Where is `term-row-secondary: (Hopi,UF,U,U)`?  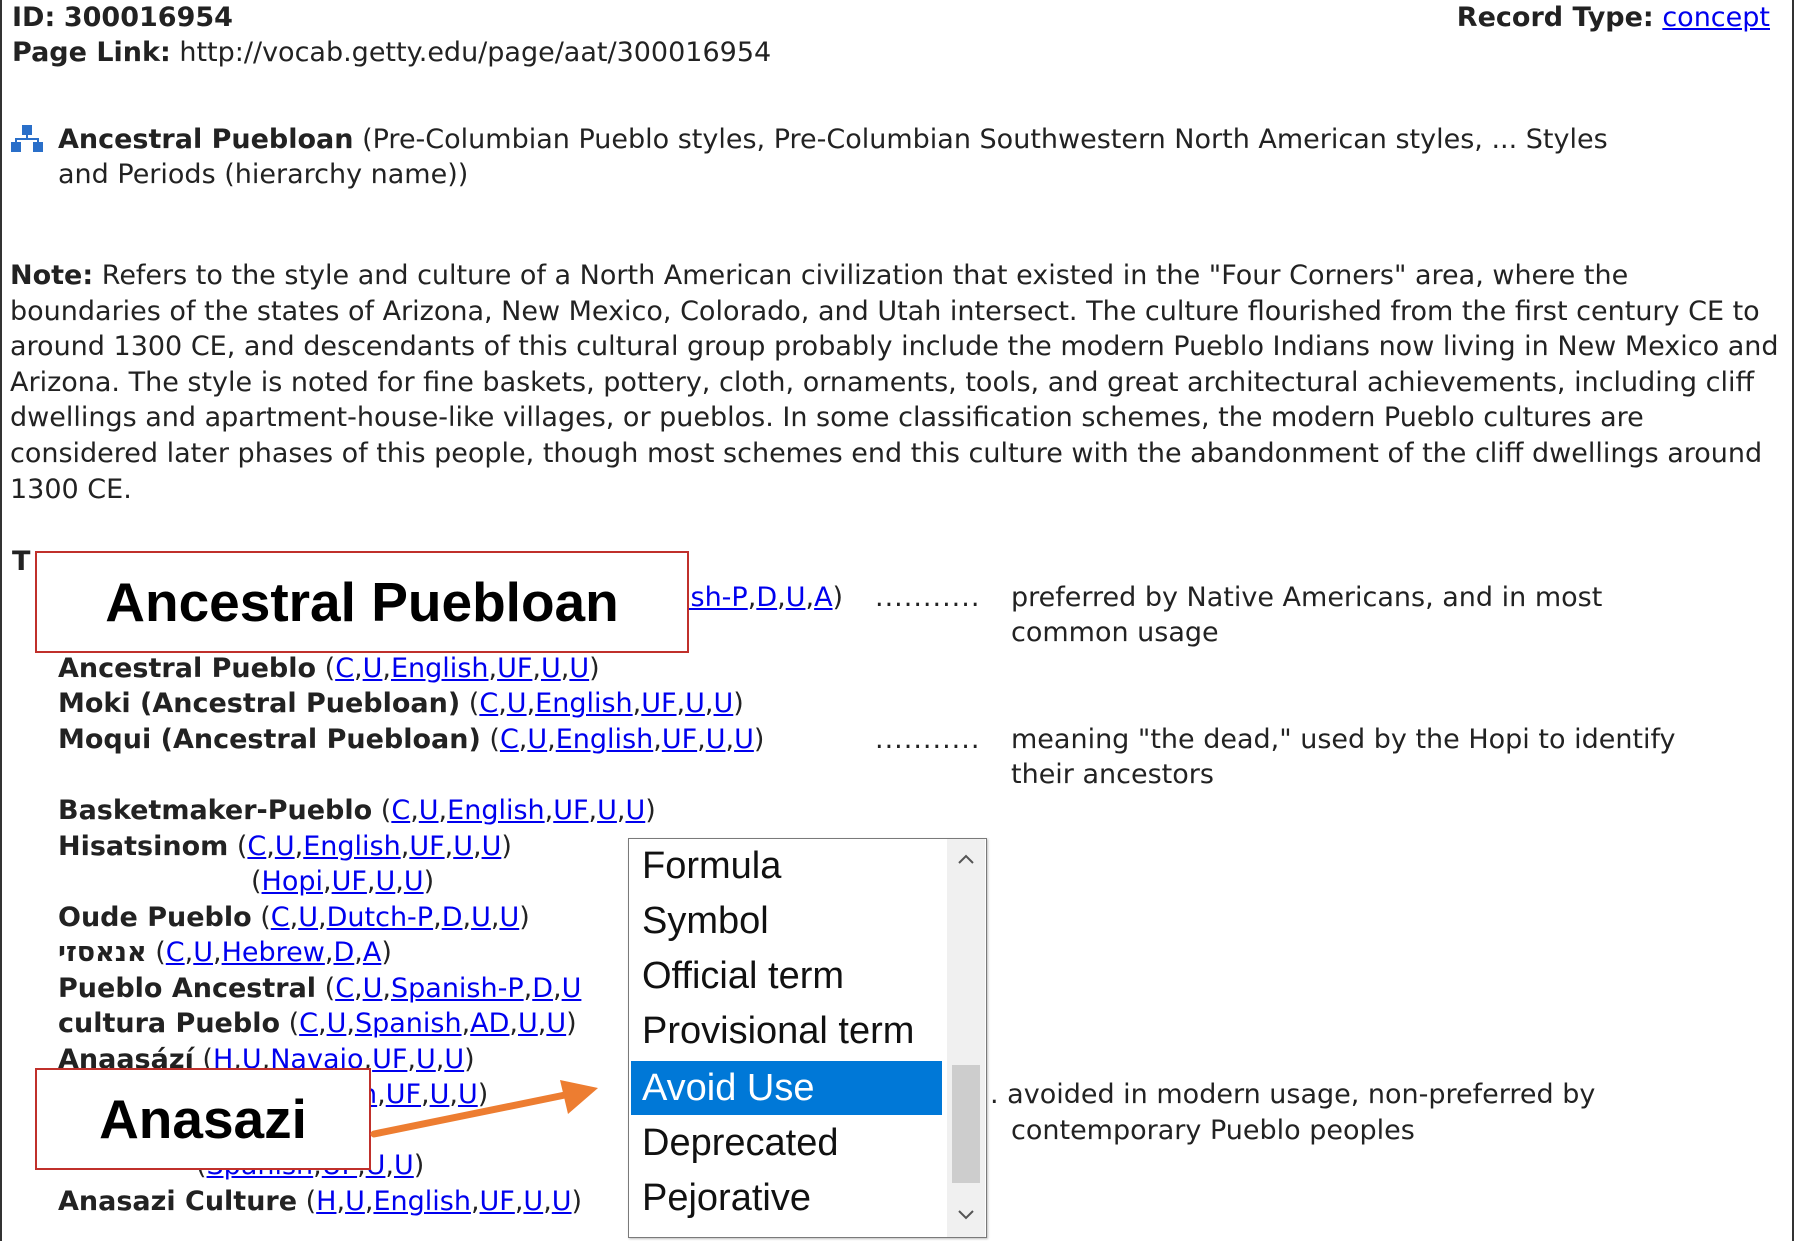 term-row-secondary: (Hopi,UF,U,U) is located at coordinates (343, 881).